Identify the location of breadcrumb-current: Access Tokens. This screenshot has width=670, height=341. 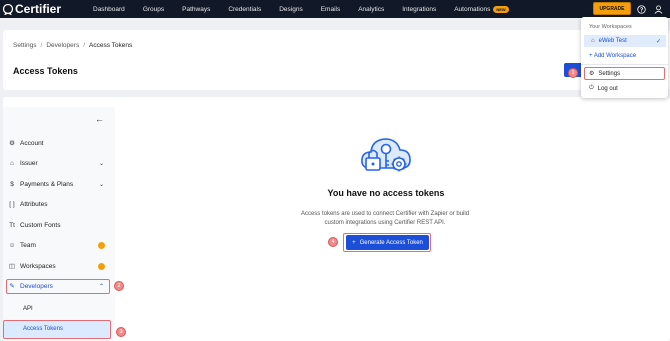
(111, 45).